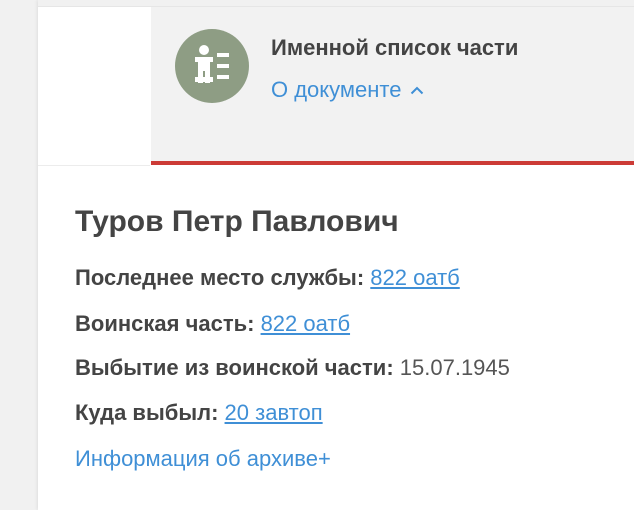 This screenshot has height=510, width=634. I want to click on header-spacer, so click(94, 86).